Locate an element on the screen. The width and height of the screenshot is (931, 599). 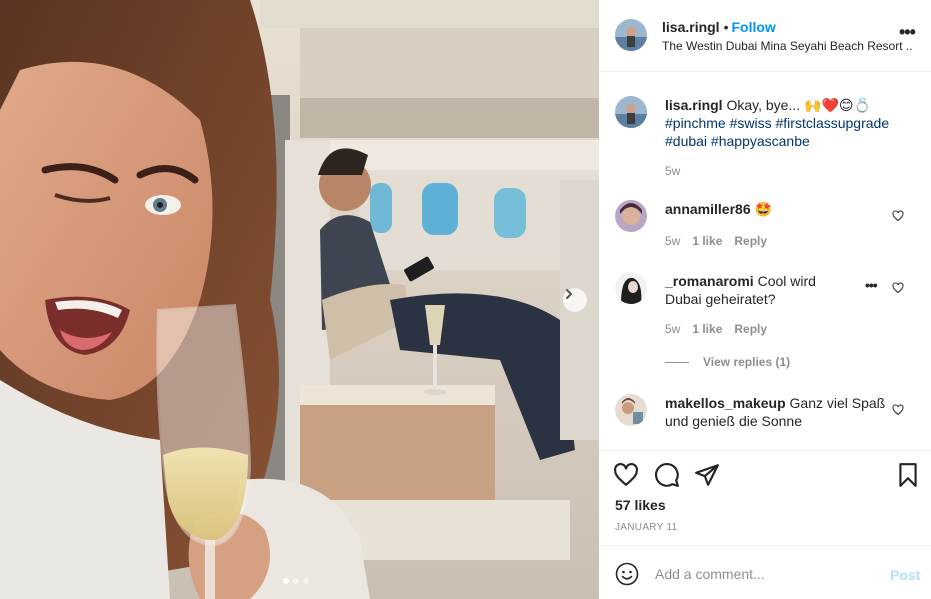
share-paper-plane-icon is located at coordinates (707, 475).